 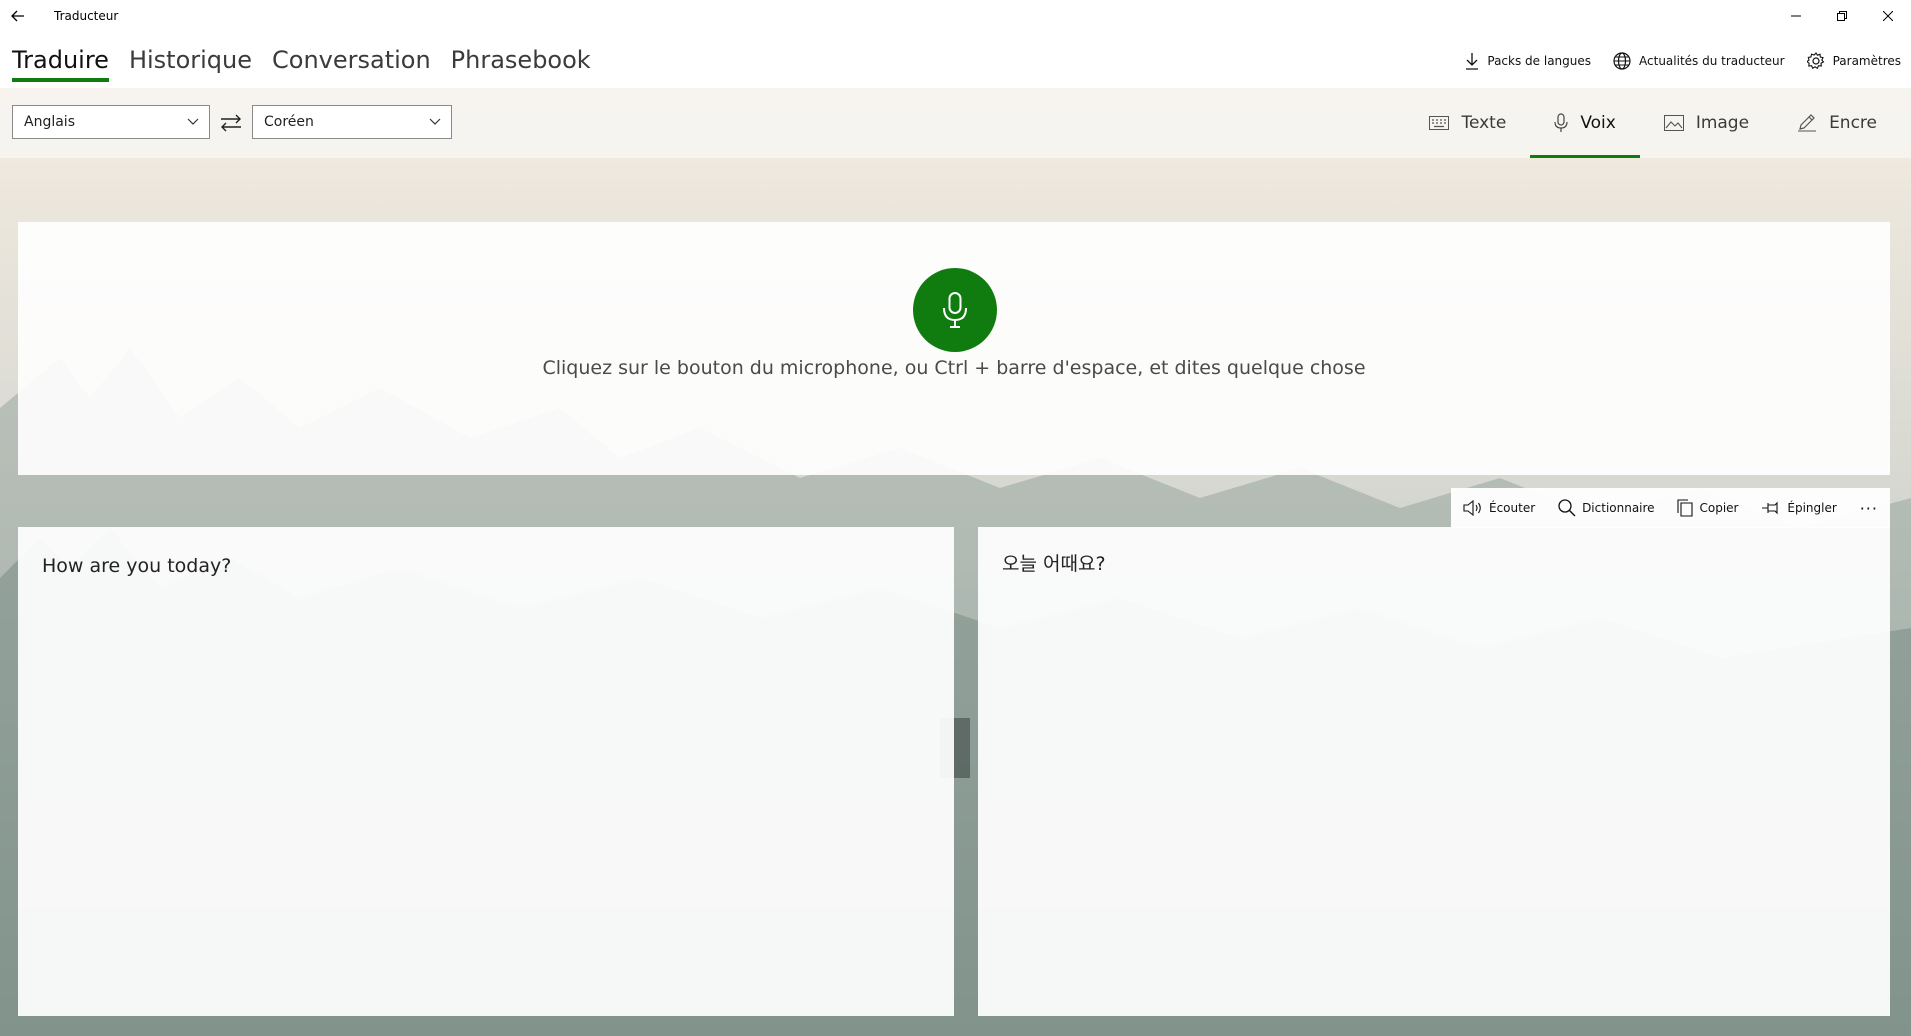 I want to click on dictionary-label: Dictionnaire, so click(x=1618, y=508).